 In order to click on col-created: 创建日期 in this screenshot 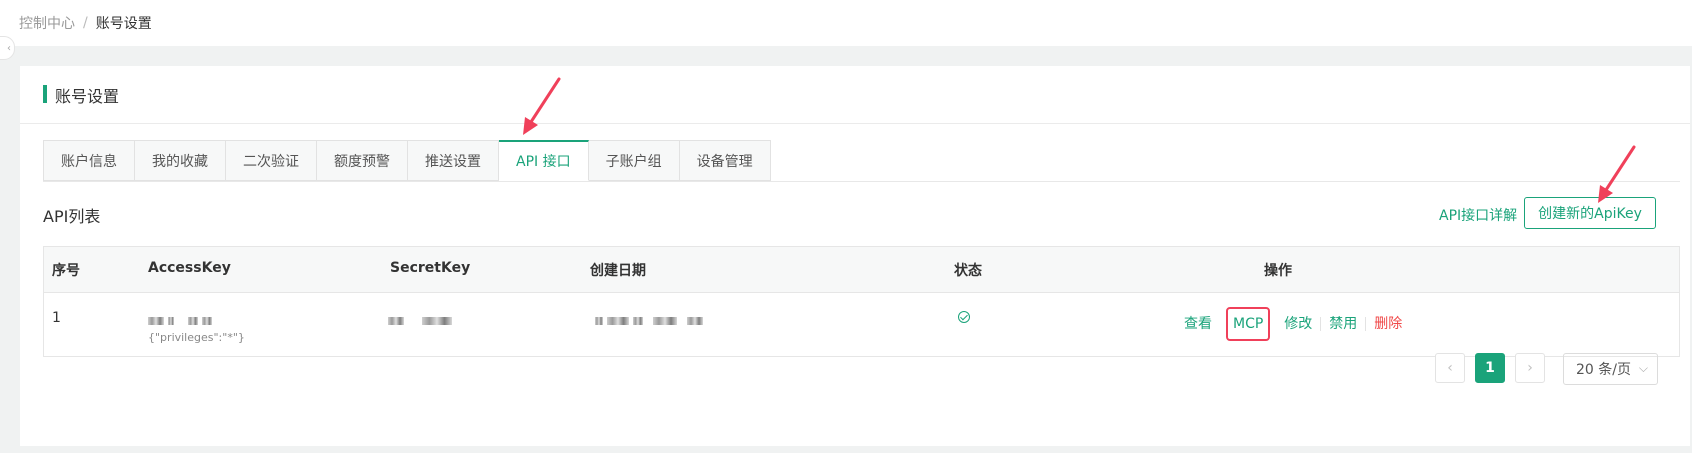, I will do `click(618, 271)`.